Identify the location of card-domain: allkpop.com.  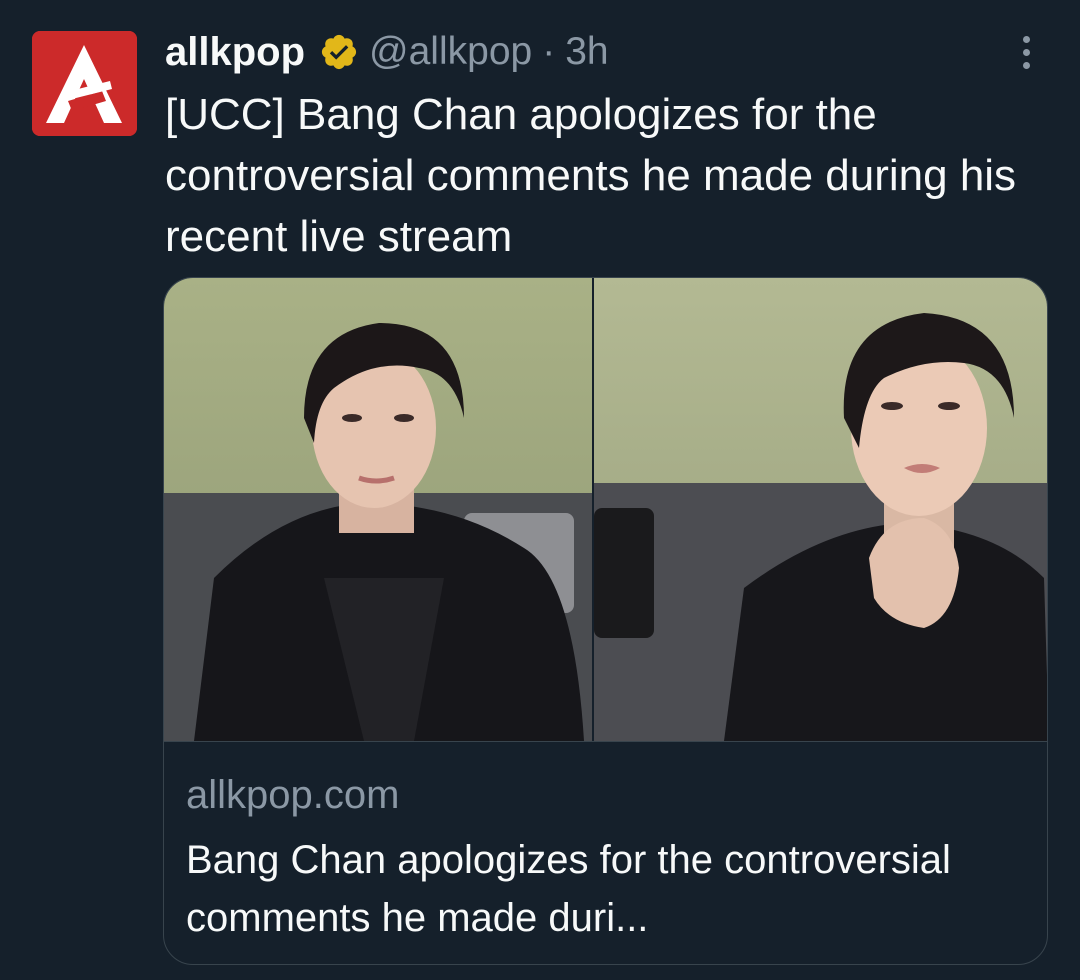
(293, 795).